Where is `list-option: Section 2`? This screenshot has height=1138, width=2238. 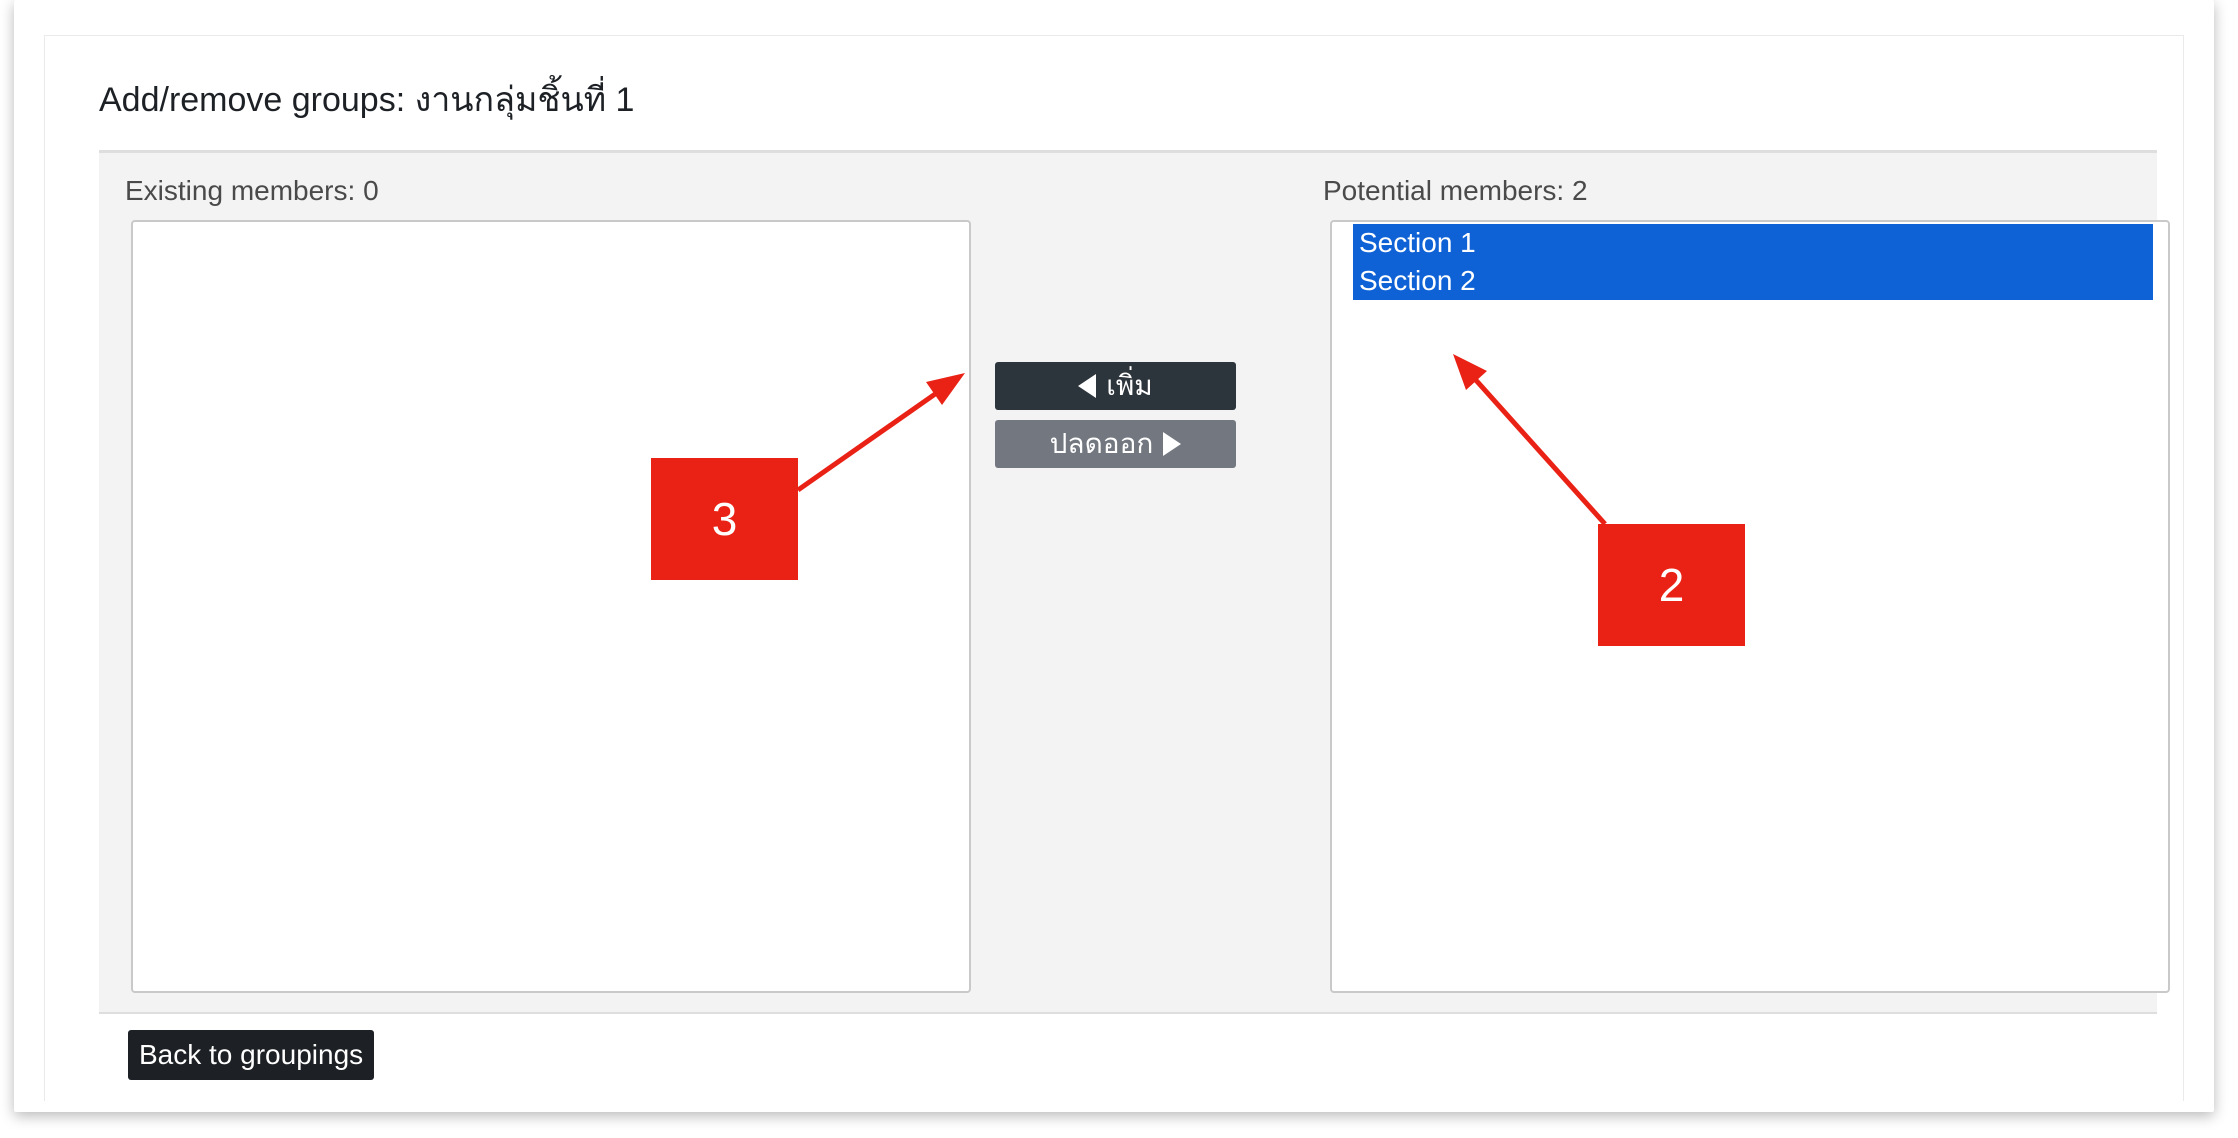
list-option: Section 2 is located at coordinates (1753, 281).